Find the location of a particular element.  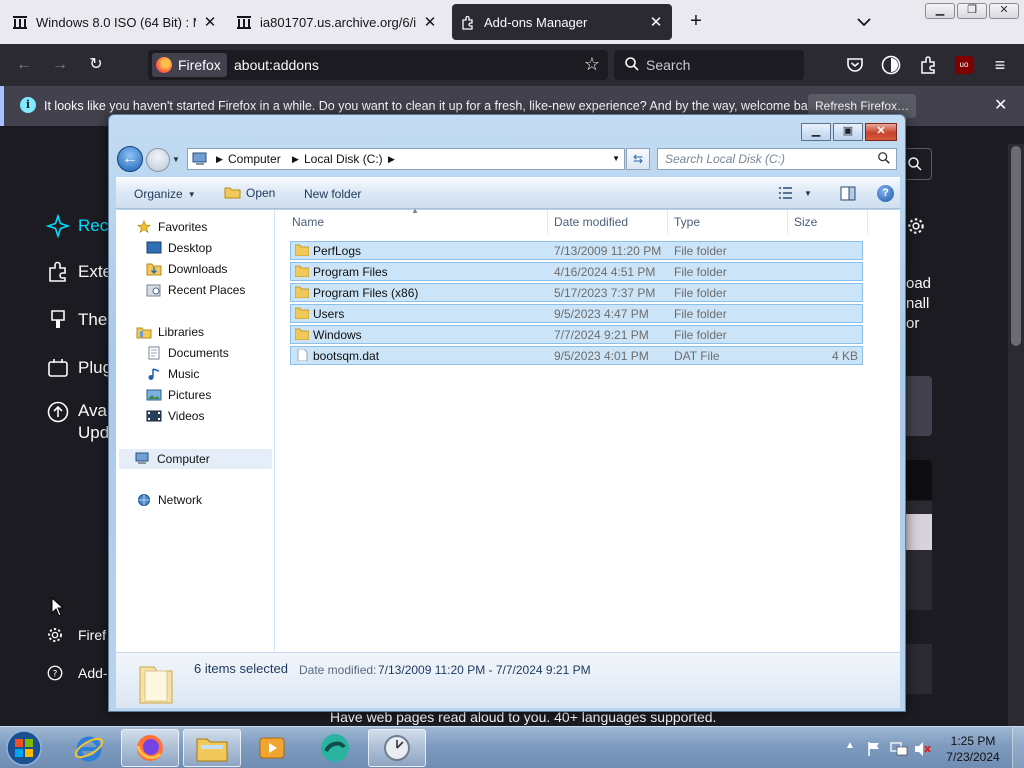

volume-muted-icon is located at coordinates (923, 749).